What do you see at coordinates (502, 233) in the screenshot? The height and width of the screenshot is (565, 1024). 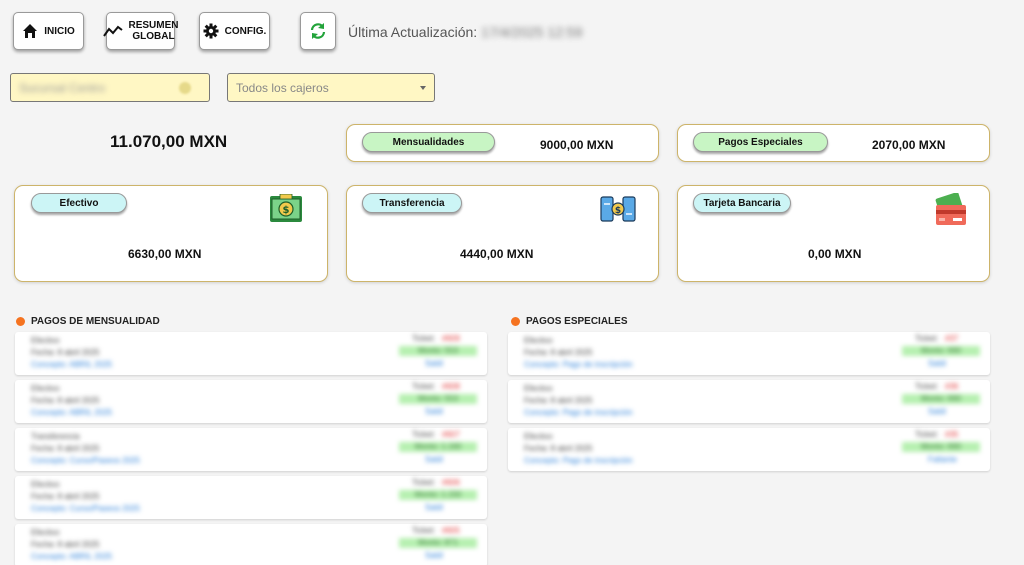 I see `transferencia-card: Transferencia $ 4440,00 MXN` at bounding box center [502, 233].